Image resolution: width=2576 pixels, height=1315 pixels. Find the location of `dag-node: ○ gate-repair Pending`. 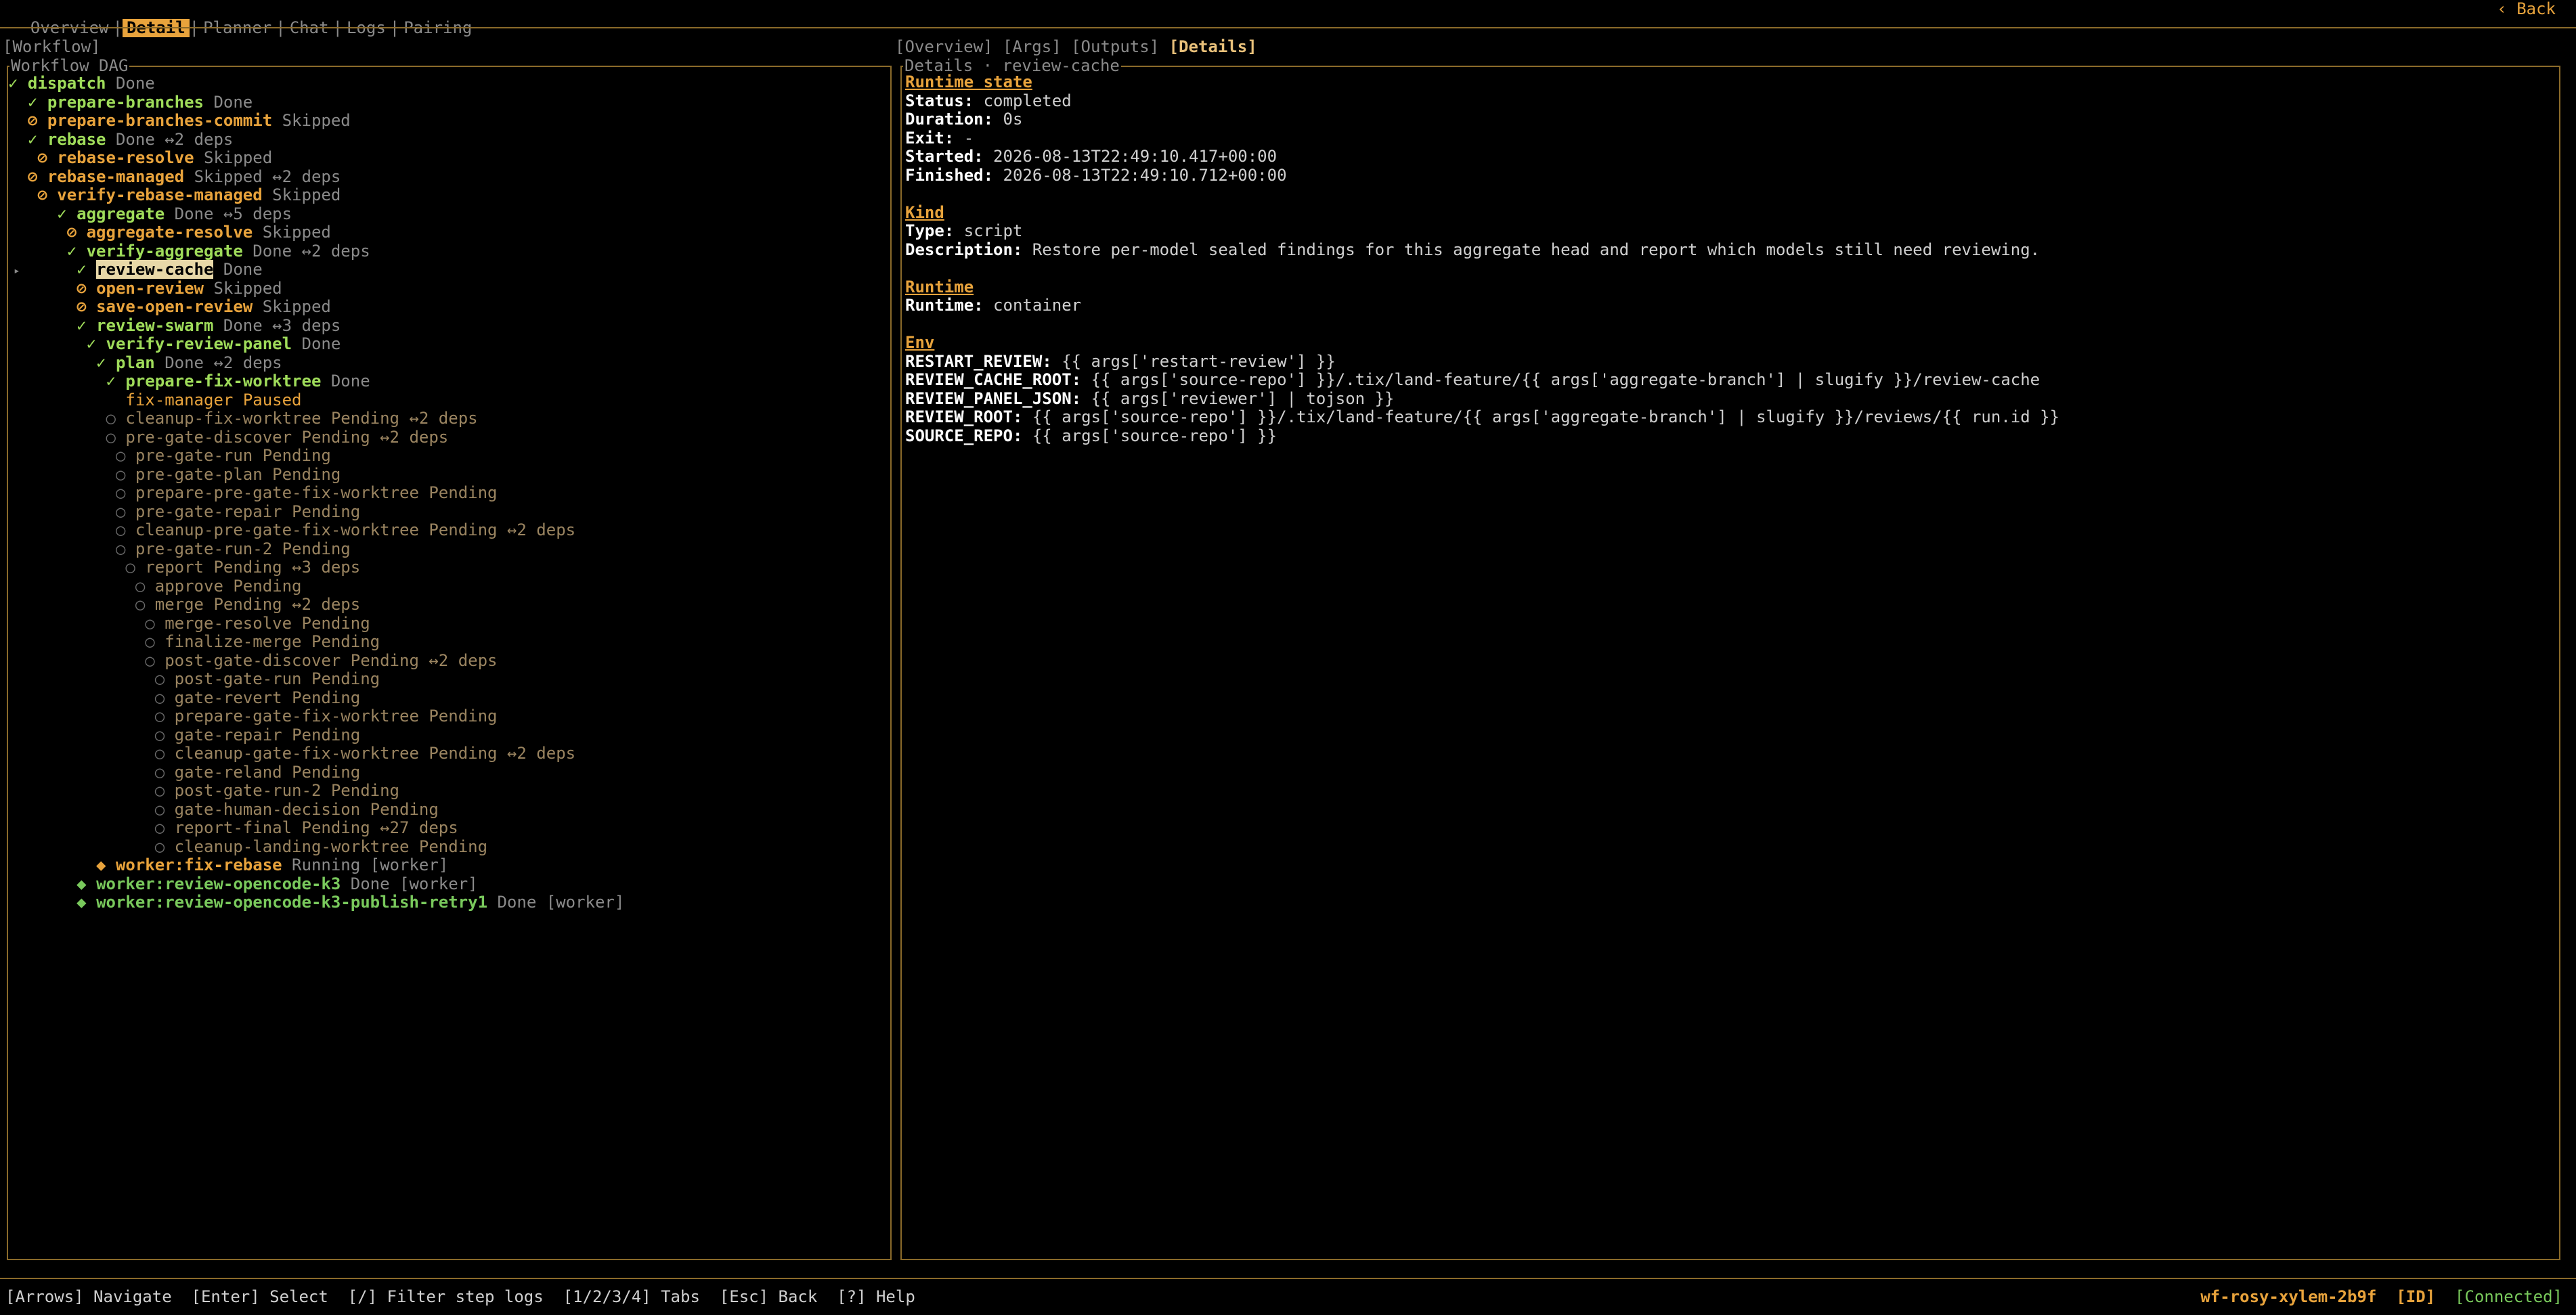

dag-node: ○ gate-repair Pending is located at coordinates (316, 735).